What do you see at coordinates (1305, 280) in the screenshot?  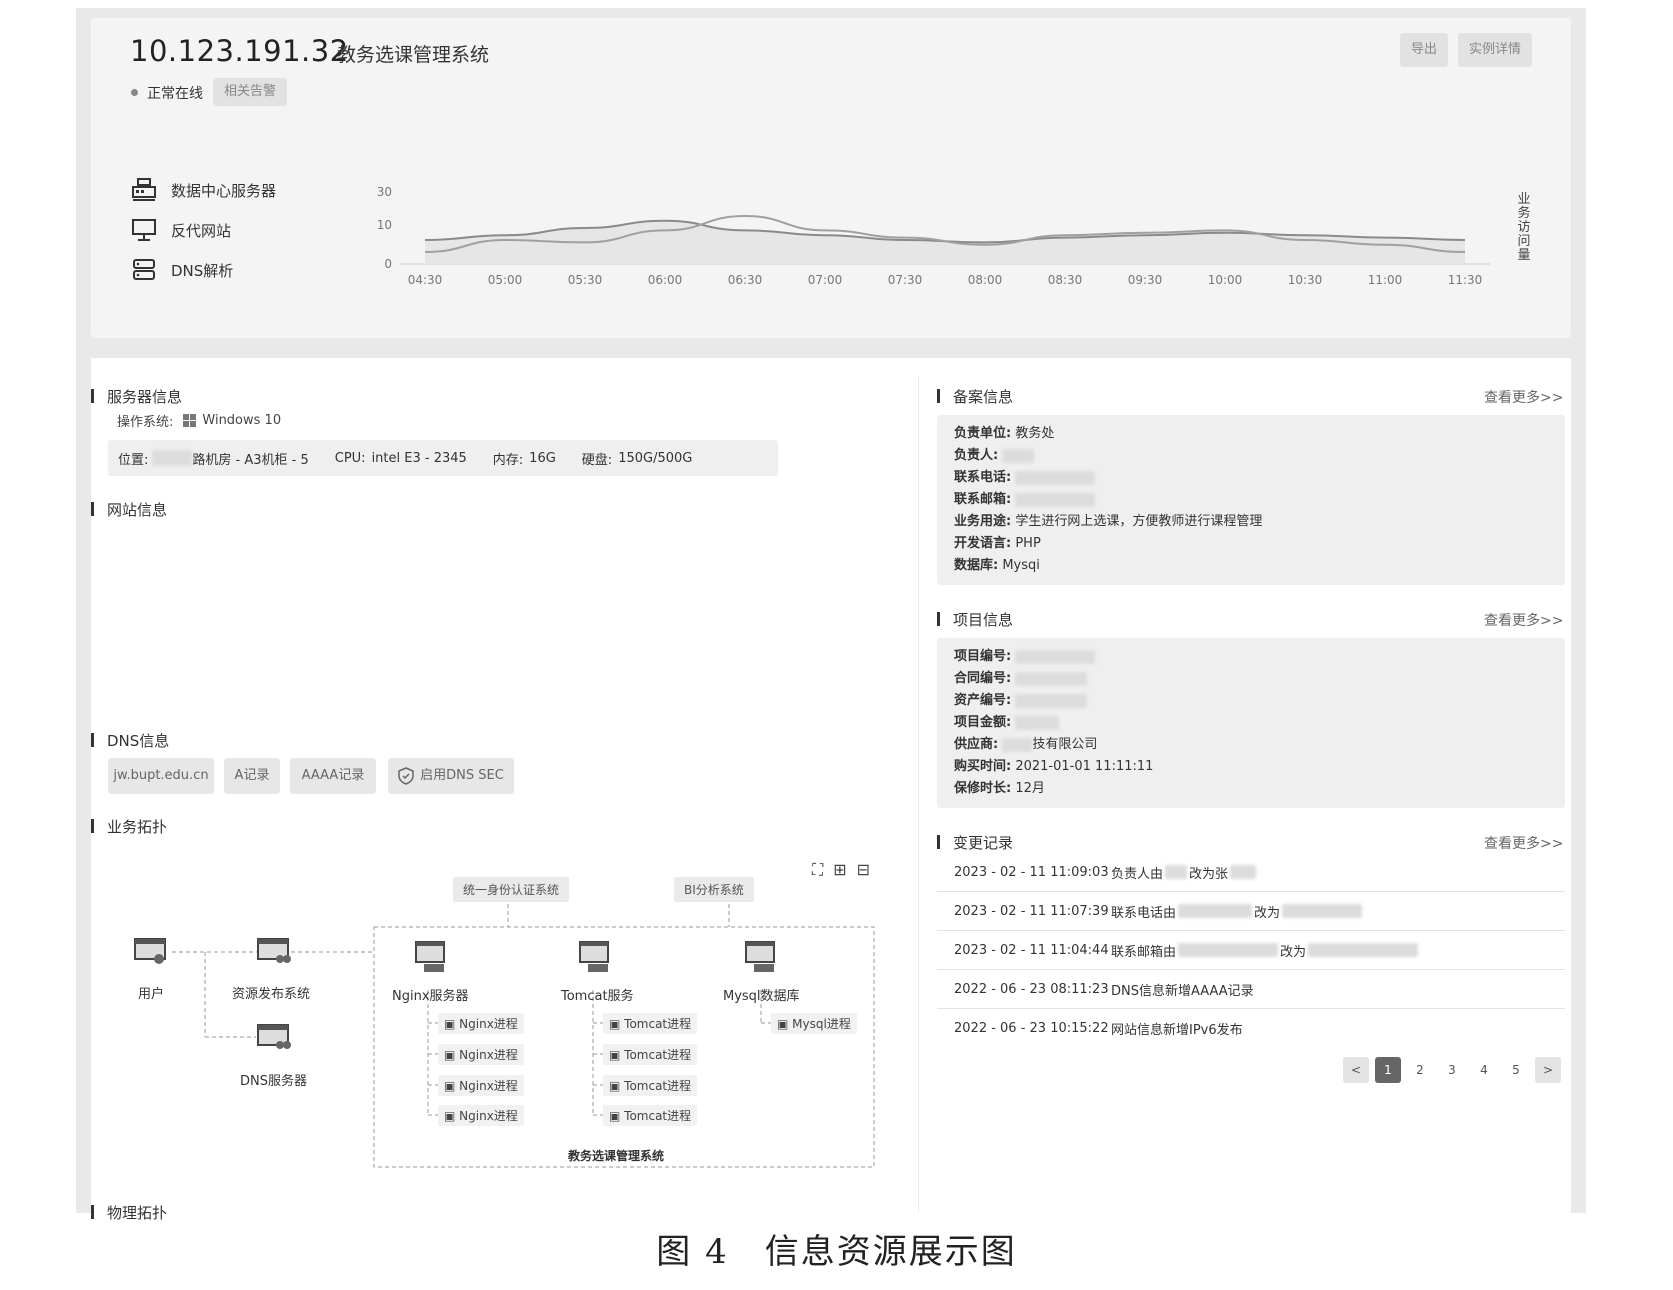 I see `x-tick-label: 10:30` at bounding box center [1305, 280].